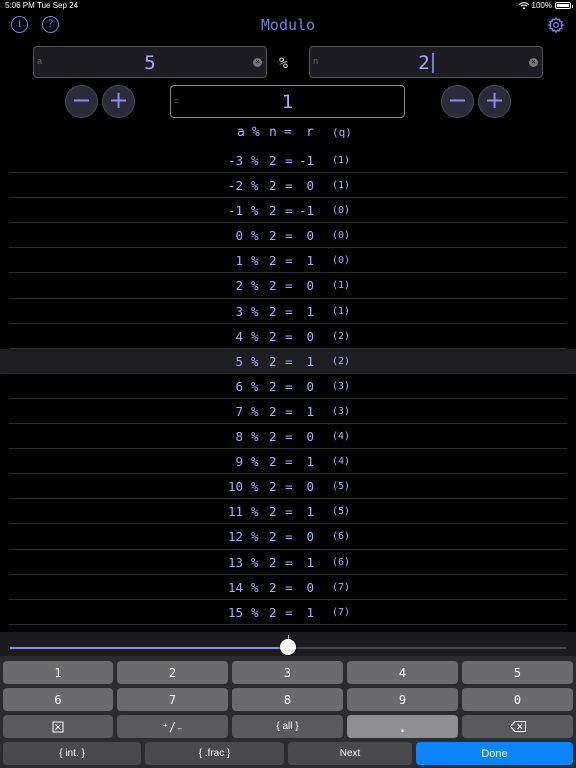  What do you see at coordinates (288, 261) in the screenshot?
I see `list-row: 1% 2 = 1 (0)` at bounding box center [288, 261].